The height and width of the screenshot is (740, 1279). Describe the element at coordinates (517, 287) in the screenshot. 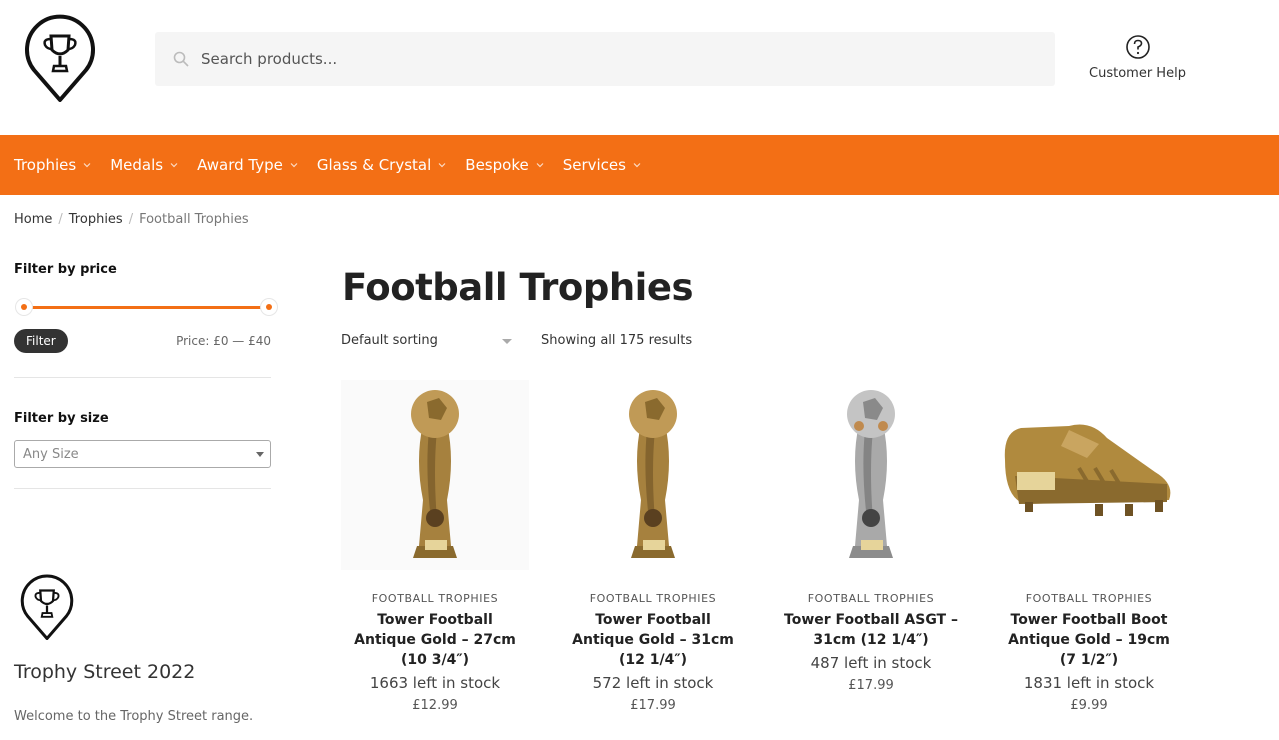

I see `page-title: Football Trophies` at that location.